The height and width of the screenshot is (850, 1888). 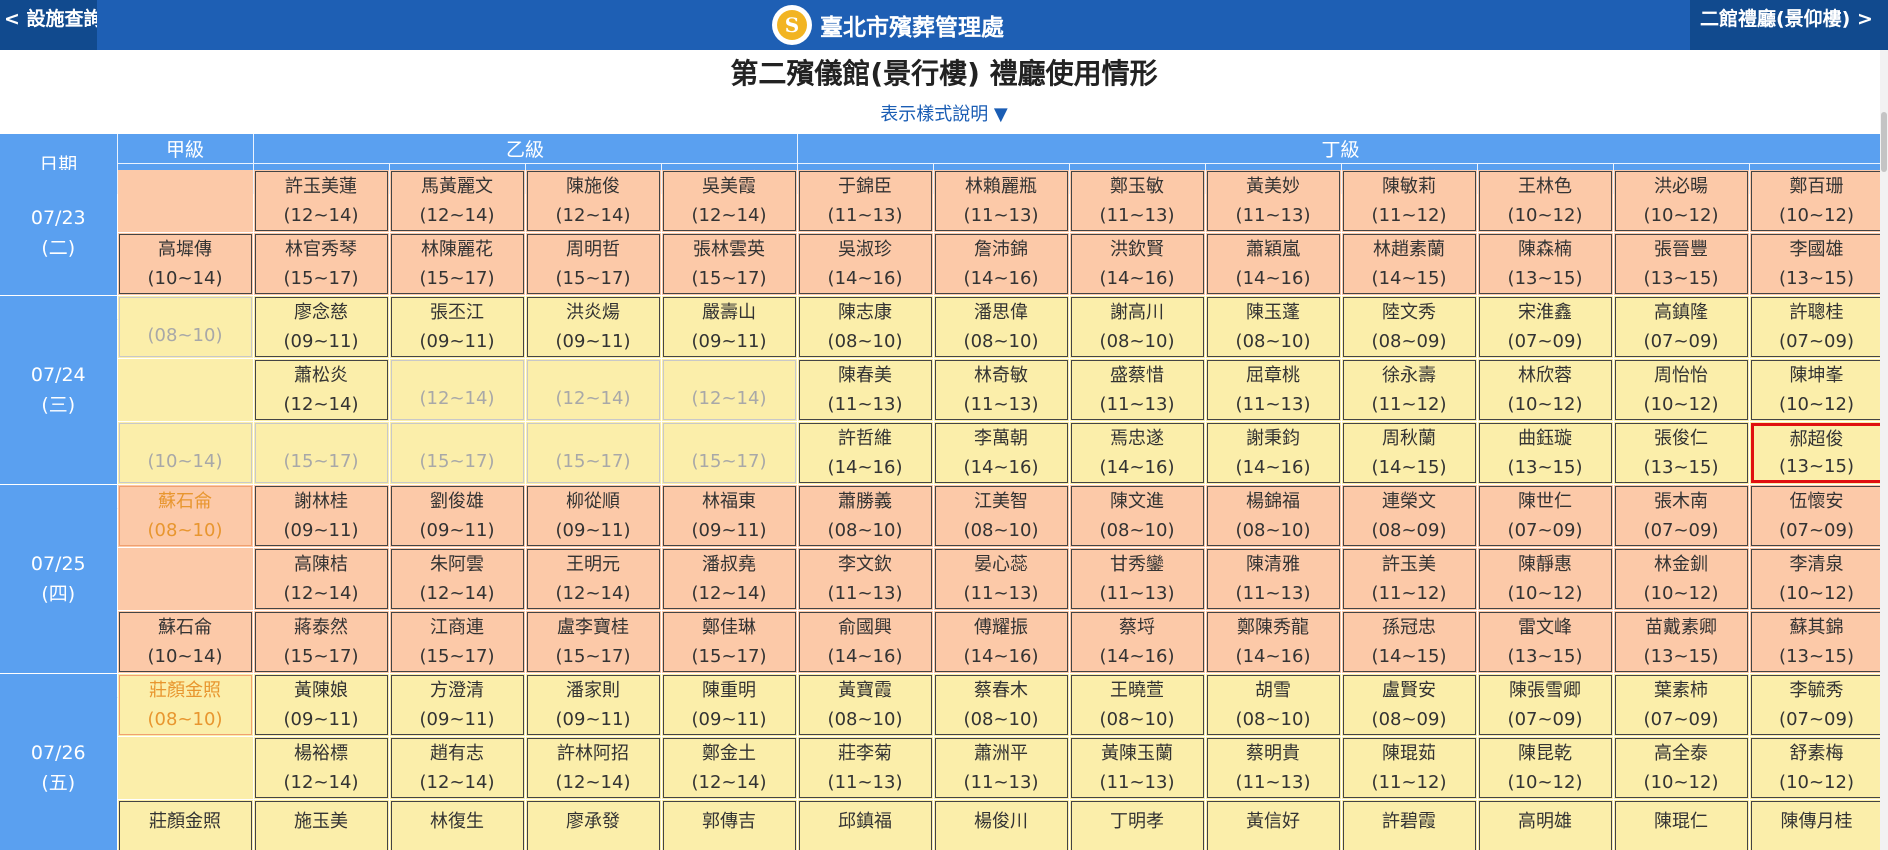 I want to click on booking-cell: 盧李寶桂 (15~17), so click(x=593, y=642).